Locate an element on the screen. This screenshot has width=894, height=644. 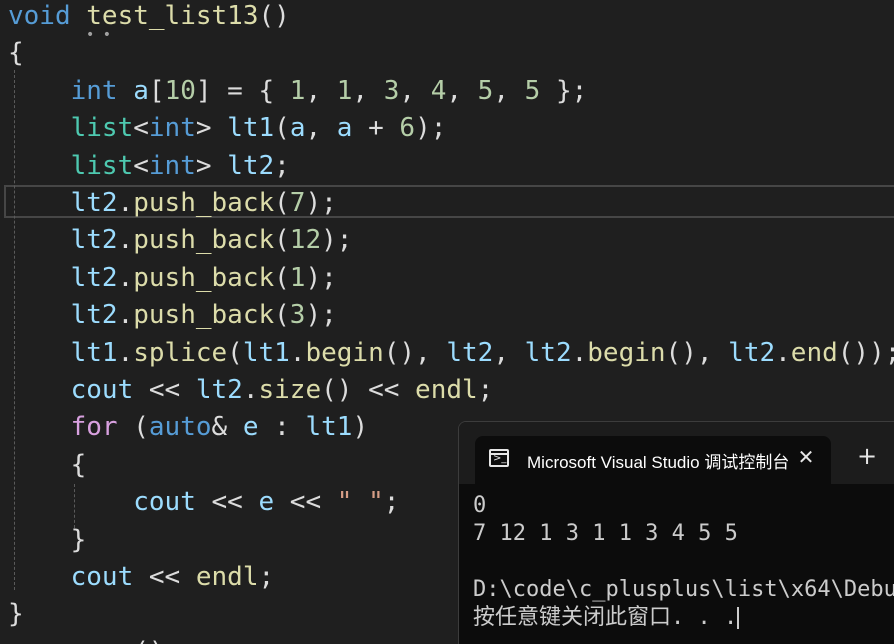
code-line: cout << endl; is located at coordinates (141, 577).